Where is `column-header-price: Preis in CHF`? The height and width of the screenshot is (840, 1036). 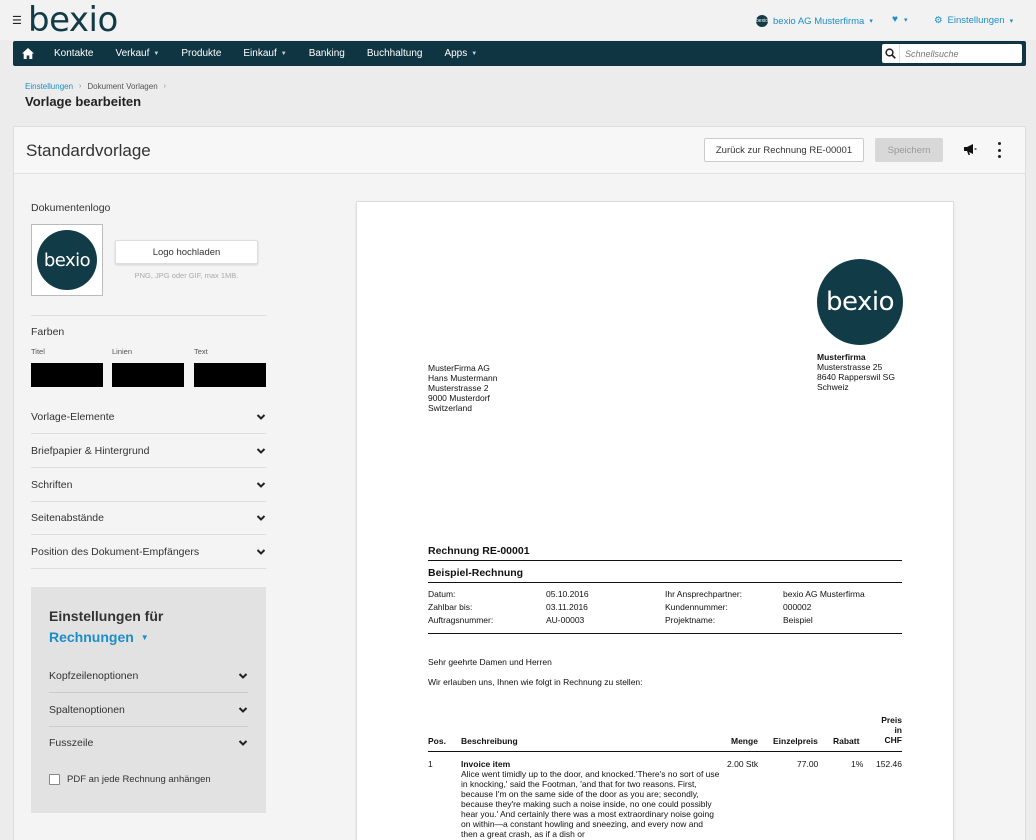
column-header-price: Preis in CHF is located at coordinates (891, 730).